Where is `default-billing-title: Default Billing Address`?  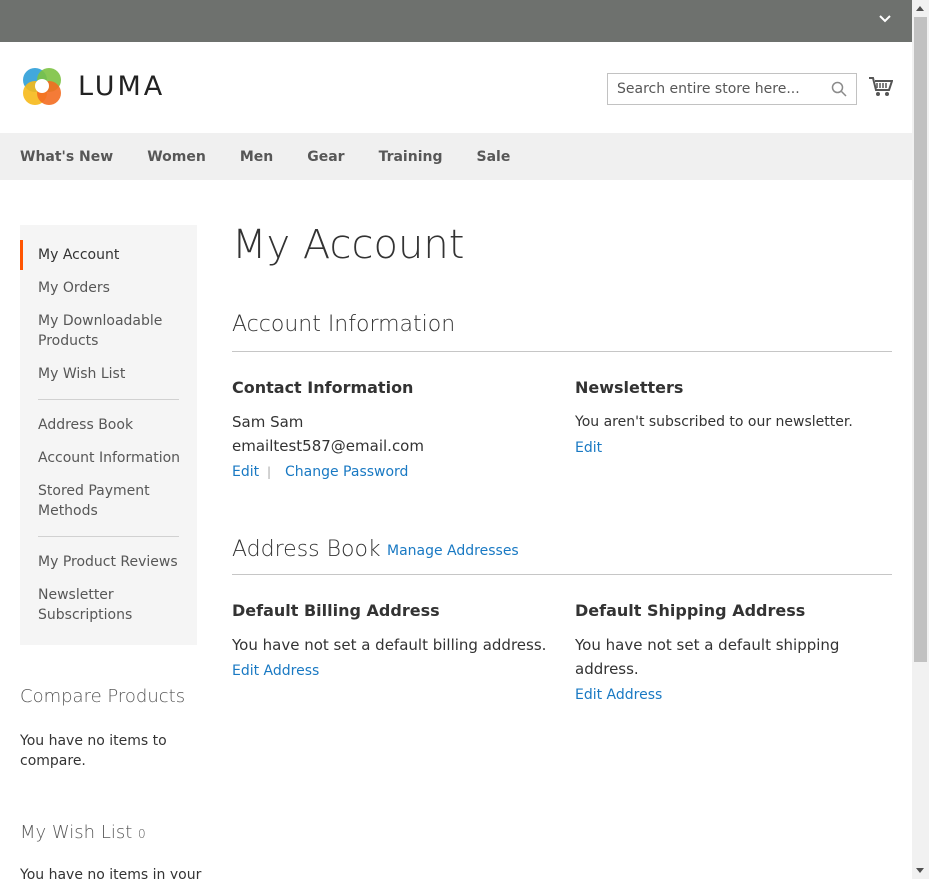
default-billing-title: Default Billing Address is located at coordinates (336, 610).